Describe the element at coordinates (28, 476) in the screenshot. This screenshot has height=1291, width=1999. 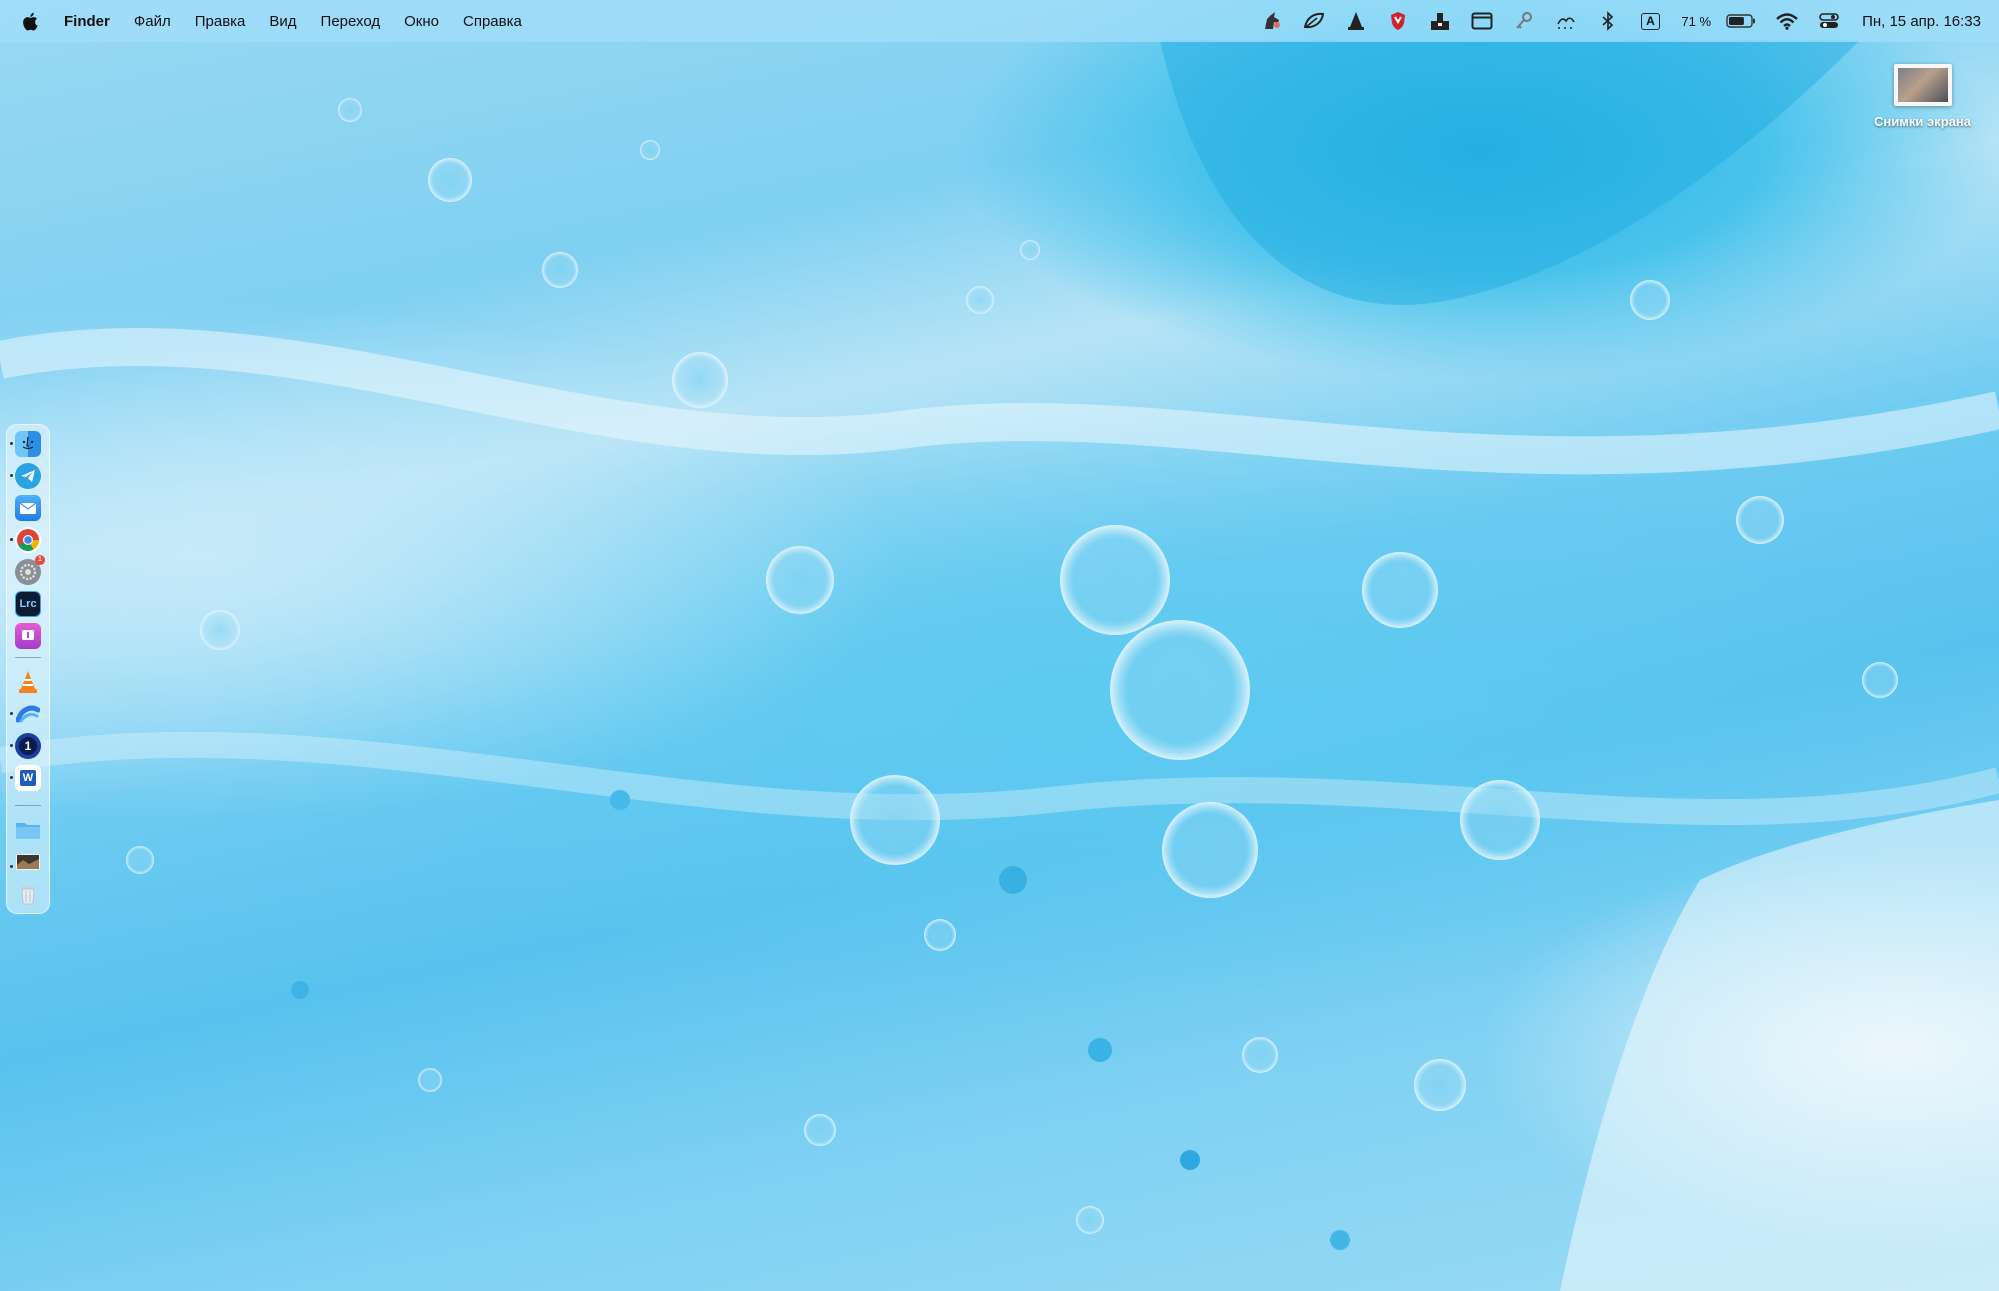
I see `dock-telegram-icon` at that location.